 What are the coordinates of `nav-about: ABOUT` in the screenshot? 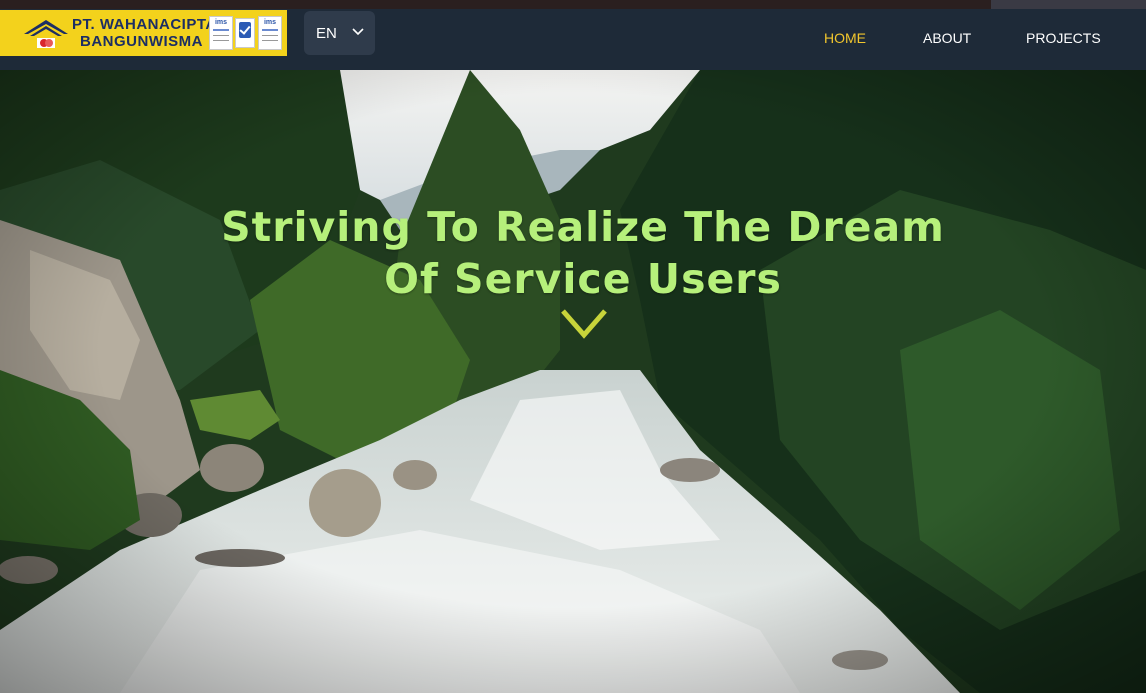 It's located at (947, 38).